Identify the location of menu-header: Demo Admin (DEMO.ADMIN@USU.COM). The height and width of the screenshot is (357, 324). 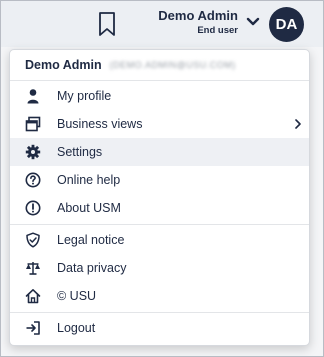
(159, 65).